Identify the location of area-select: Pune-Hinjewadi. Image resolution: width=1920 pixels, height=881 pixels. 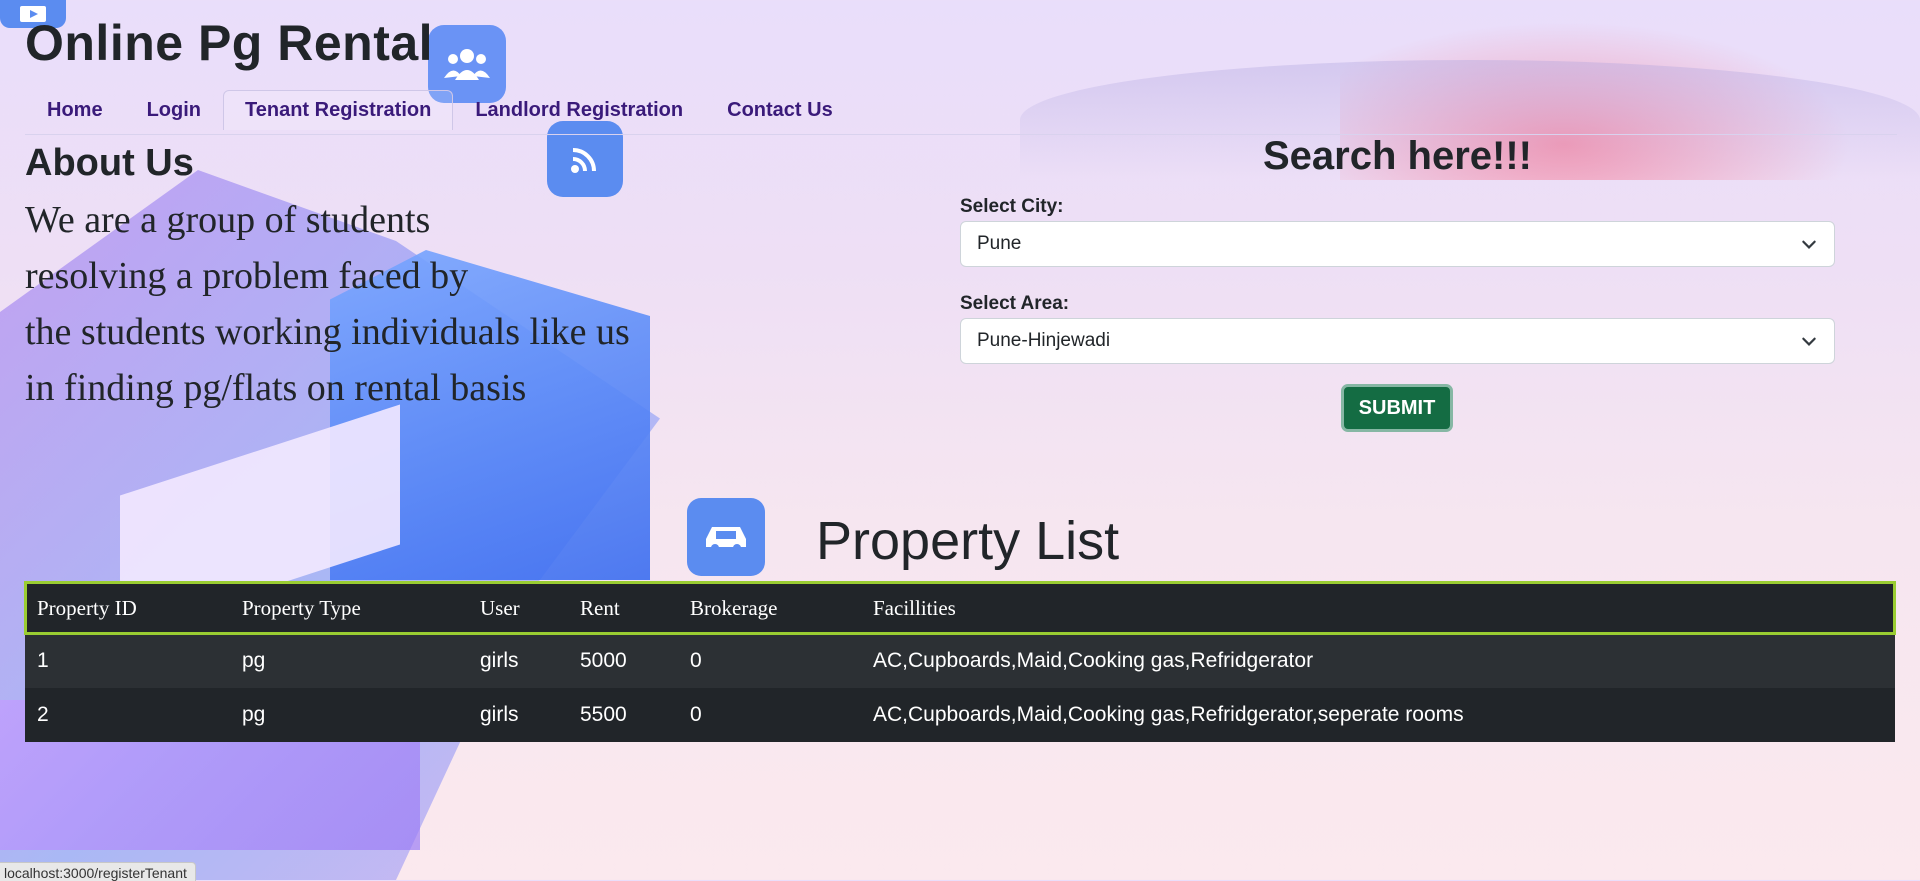
(1397, 341).